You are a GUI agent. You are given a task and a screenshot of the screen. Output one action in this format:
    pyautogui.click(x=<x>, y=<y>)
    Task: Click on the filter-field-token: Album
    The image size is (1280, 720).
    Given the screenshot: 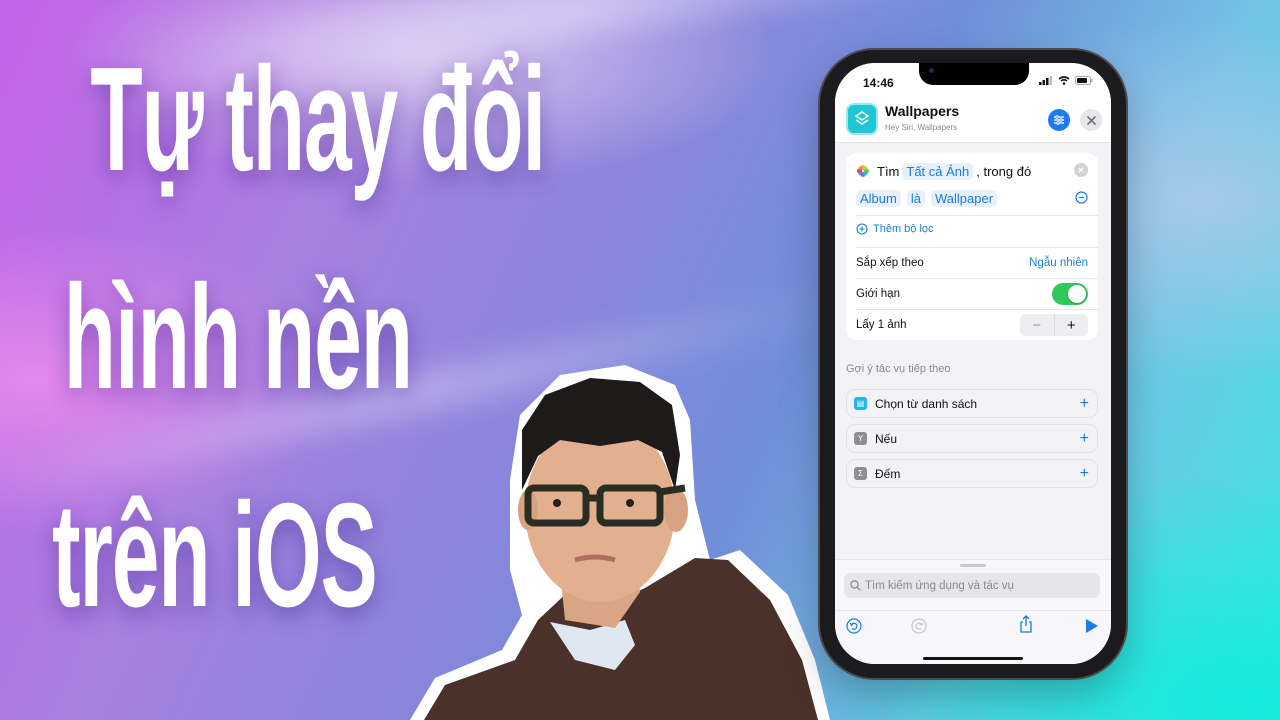 What is the action you would take?
    pyautogui.click(x=878, y=198)
    